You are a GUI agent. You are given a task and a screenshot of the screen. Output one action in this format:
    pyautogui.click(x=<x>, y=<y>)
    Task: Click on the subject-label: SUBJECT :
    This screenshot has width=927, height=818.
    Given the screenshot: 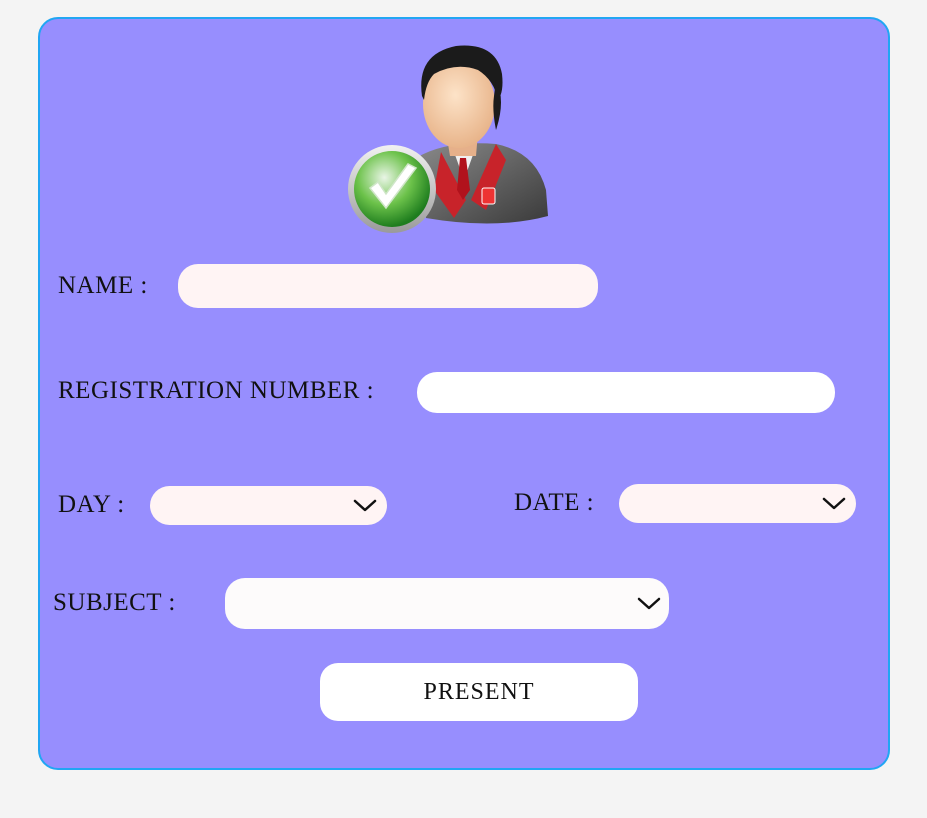 What is the action you would take?
    pyautogui.click(x=114, y=602)
    